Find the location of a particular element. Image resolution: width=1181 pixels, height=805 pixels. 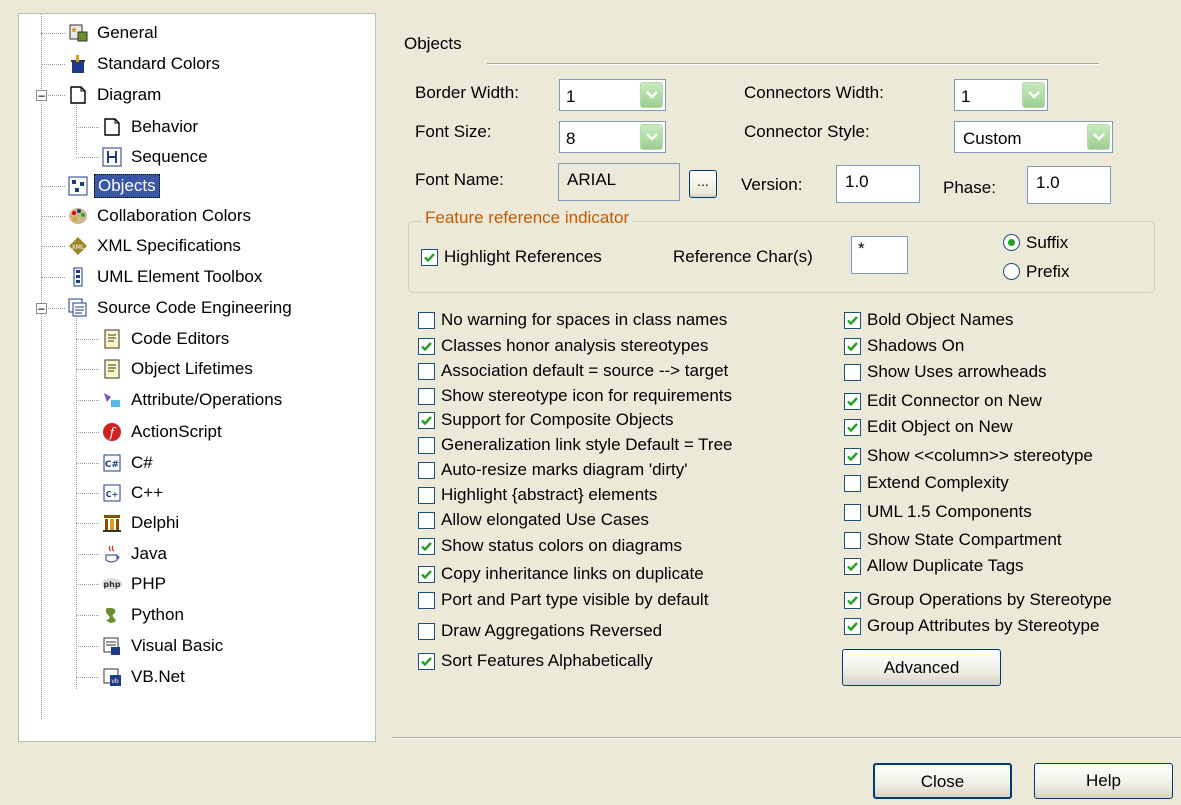

option-show-status-colors-on-diagrams: Show status colors on diagrams is located at coordinates (550, 546).